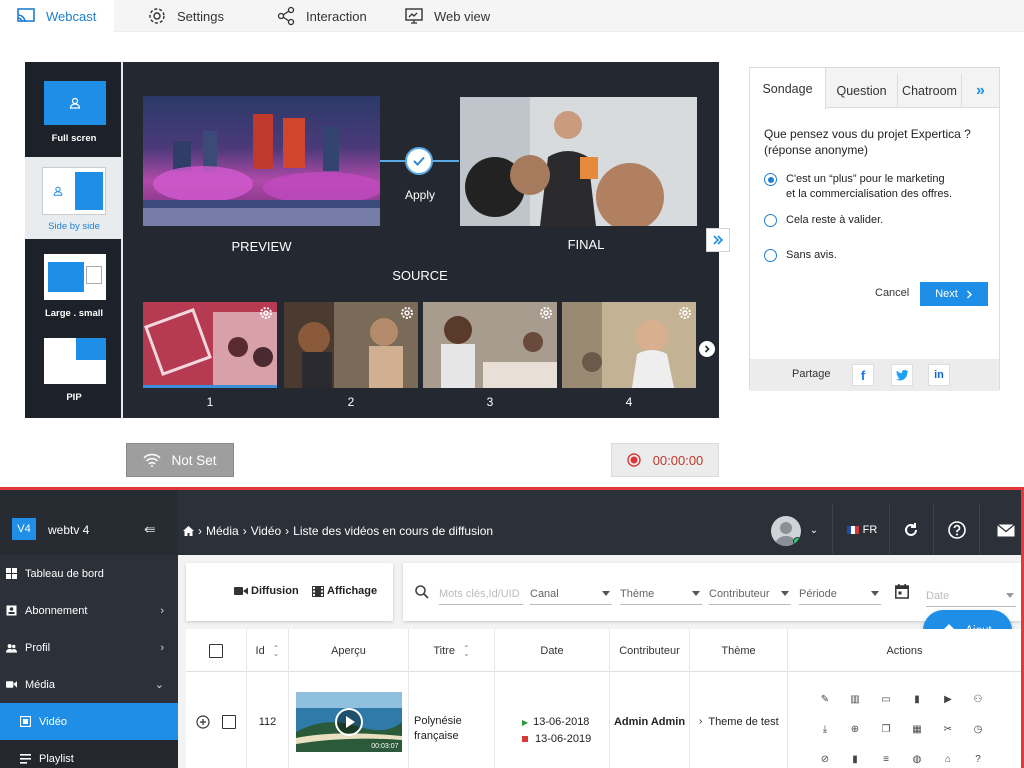 Image resolution: width=1024 pixels, height=768 pixels. What do you see at coordinates (886, 729) in the screenshot?
I see `copy-icon: ❐` at bounding box center [886, 729].